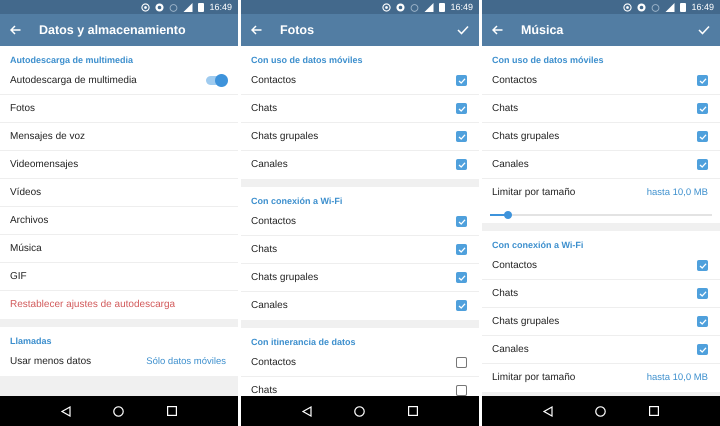 The height and width of the screenshot is (426, 720). I want to click on section-header: Con itinerancia de datos, so click(303, 342).